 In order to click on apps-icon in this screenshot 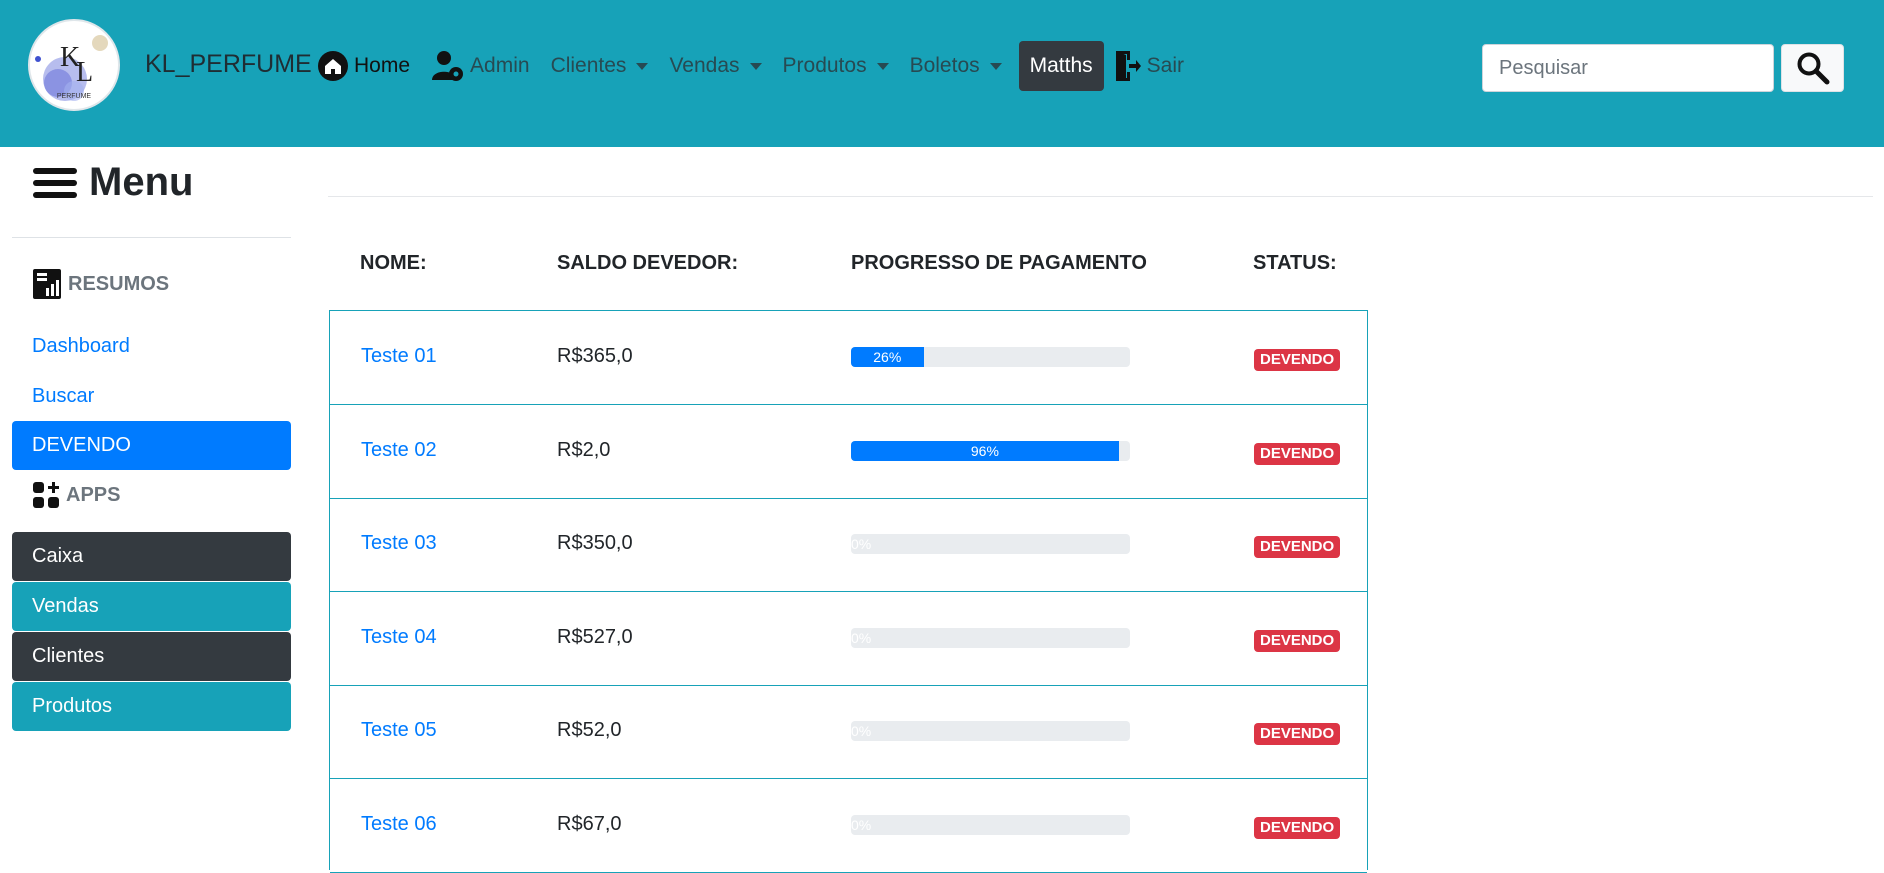, I will do `click(46, 495)`.